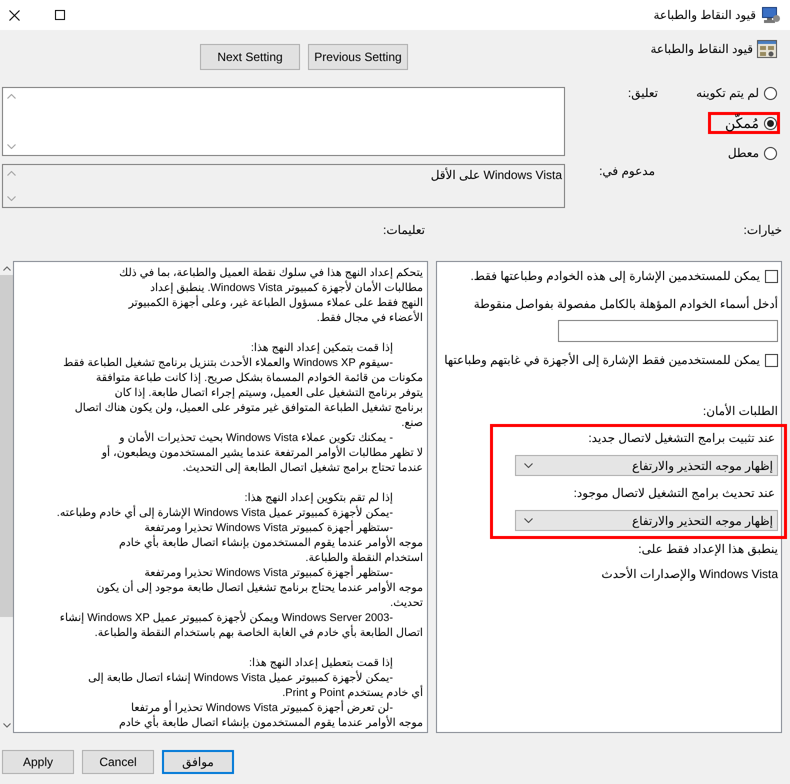 Image resolution: width=790 pixels, height=784 pixels. Describe the element at coordinates (38, 762) in the screenshot. I see `apply-button: Apply` at that location.